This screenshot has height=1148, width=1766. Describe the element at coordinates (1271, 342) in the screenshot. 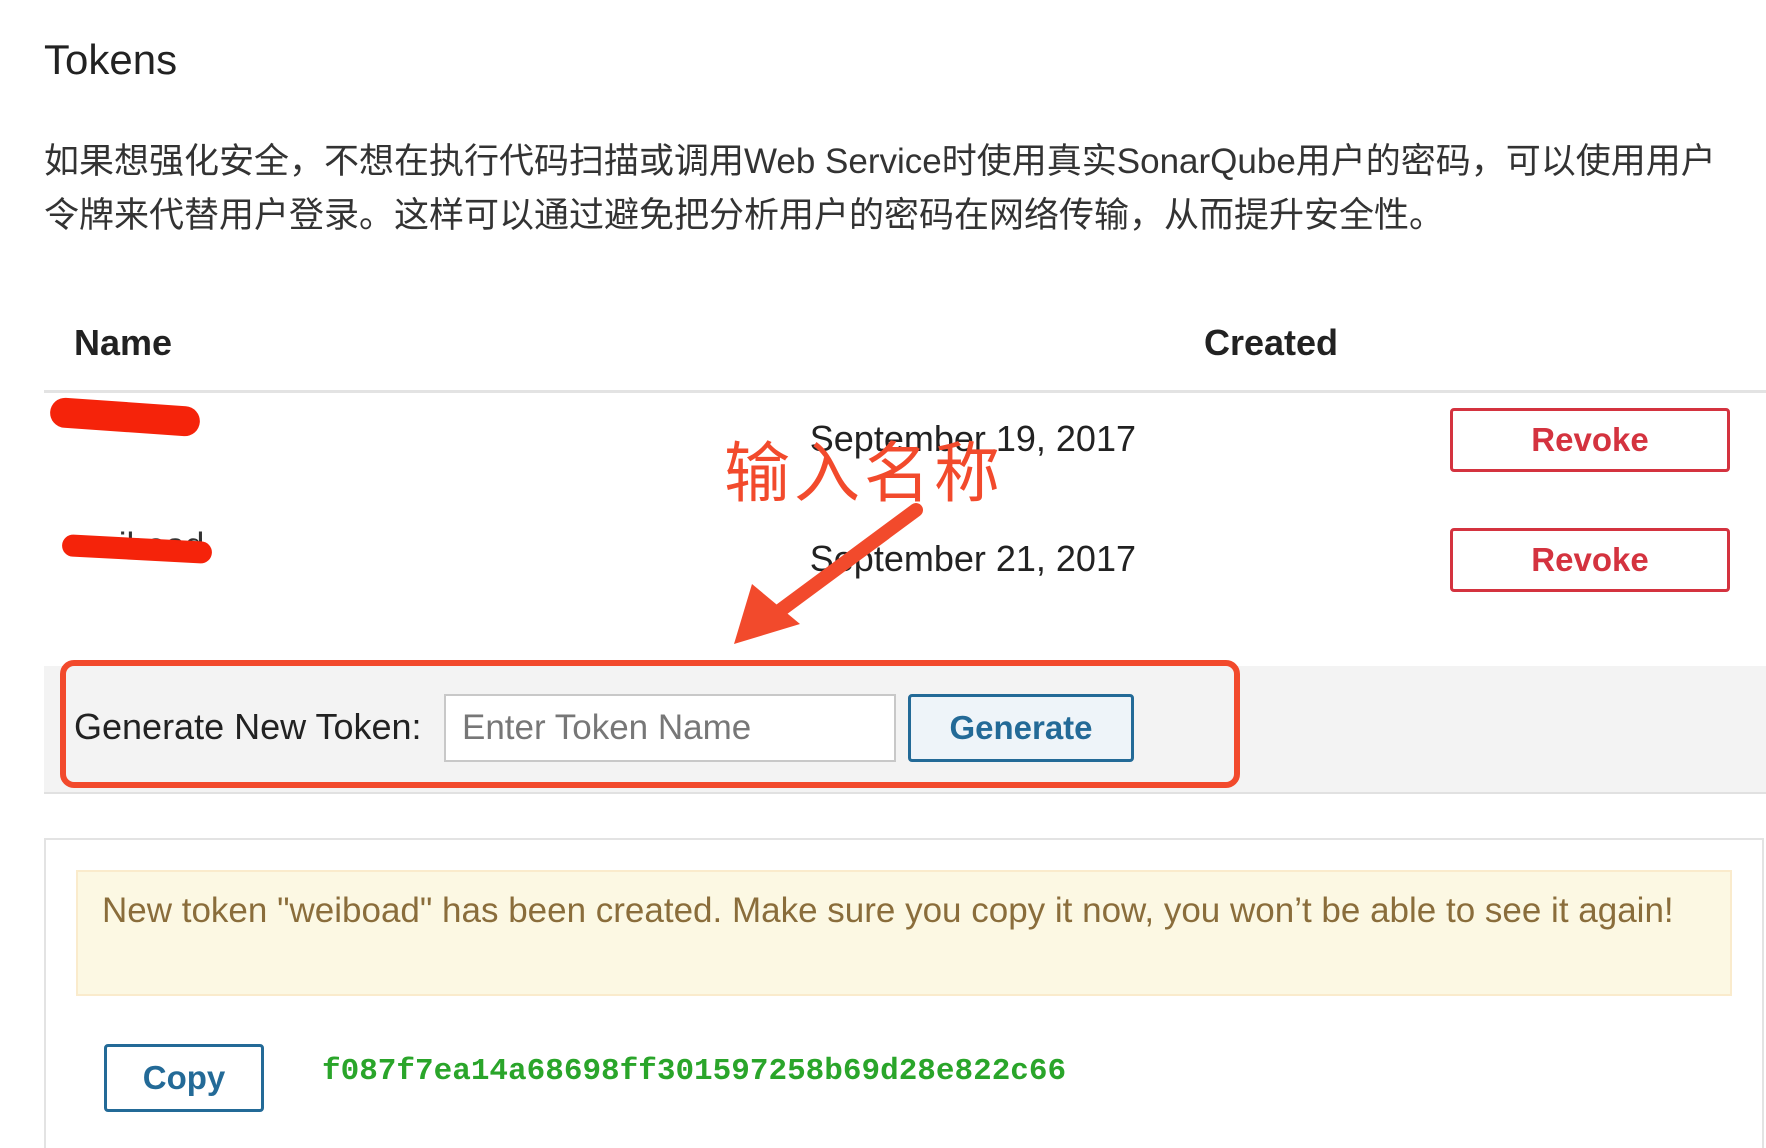

I see `column-header-created: Created` at that location.